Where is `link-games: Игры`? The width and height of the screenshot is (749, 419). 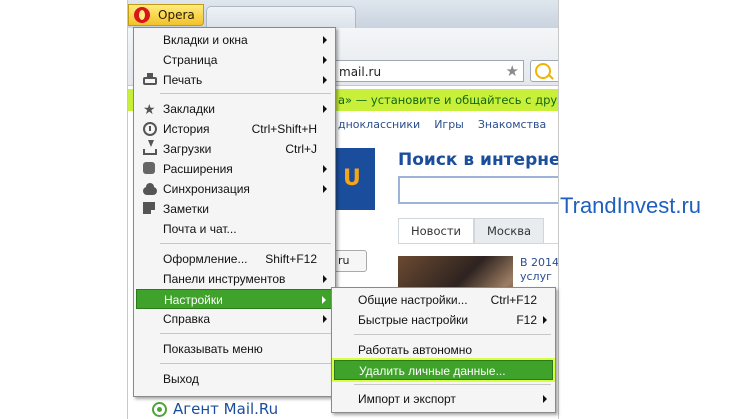 link-games: Игры is located at coordinates (449, 124).